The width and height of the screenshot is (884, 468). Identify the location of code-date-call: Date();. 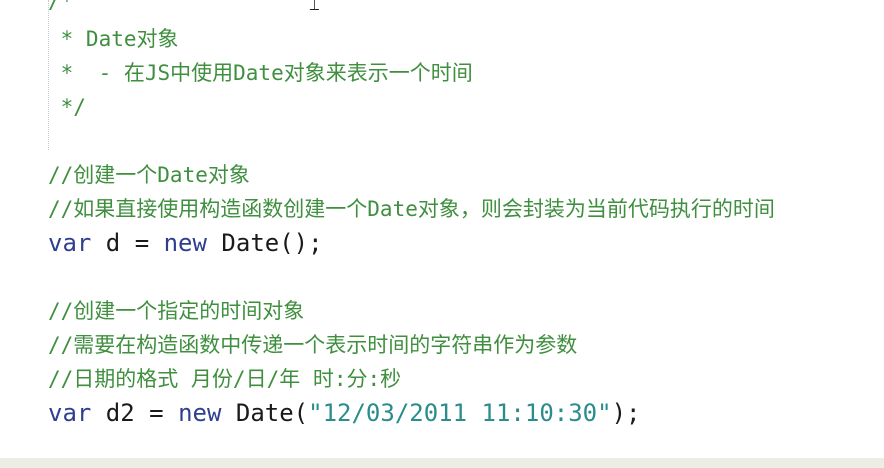
(264, 243).